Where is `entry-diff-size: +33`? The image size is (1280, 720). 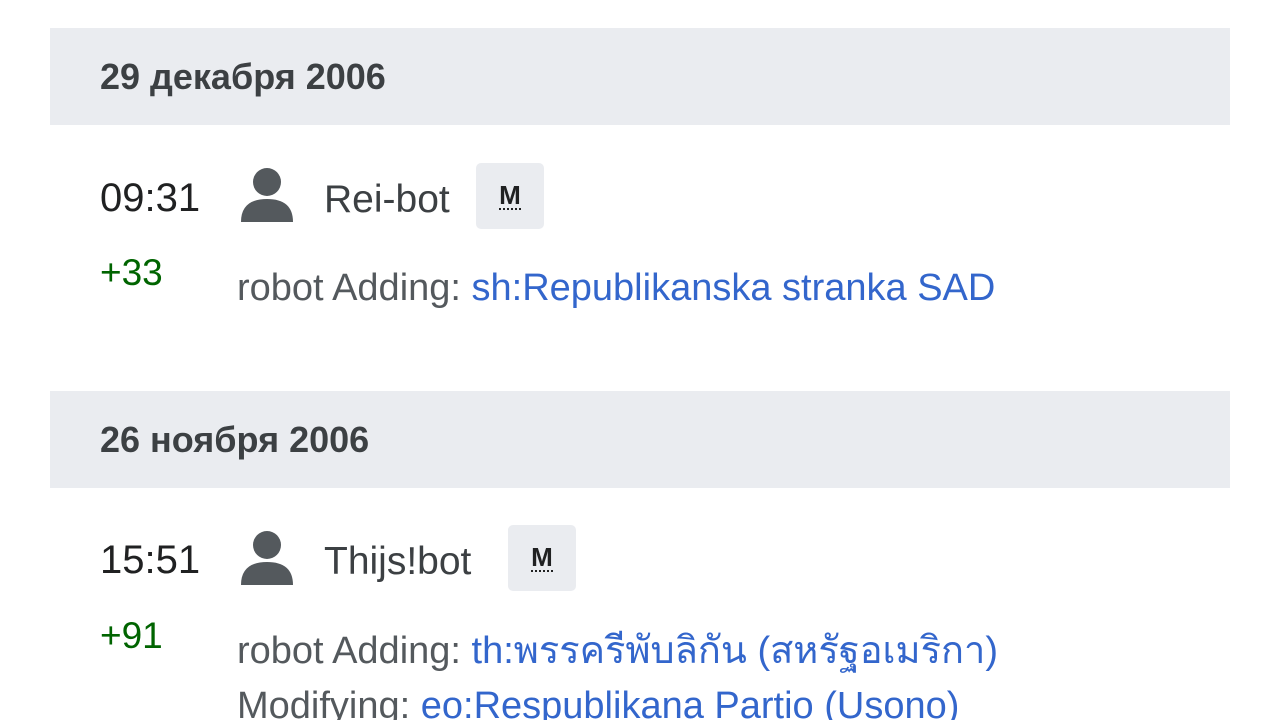 entry-diff-size: +33 is located at coordinates (131, 272).